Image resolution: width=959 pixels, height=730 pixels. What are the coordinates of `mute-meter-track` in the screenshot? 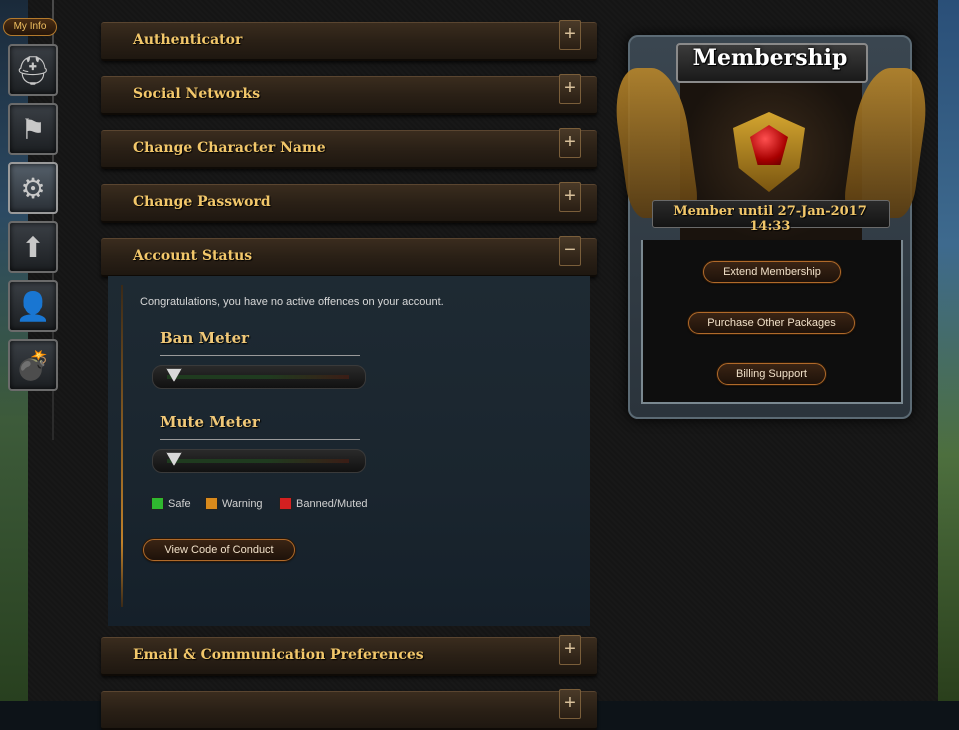 It's located at (258, 461).